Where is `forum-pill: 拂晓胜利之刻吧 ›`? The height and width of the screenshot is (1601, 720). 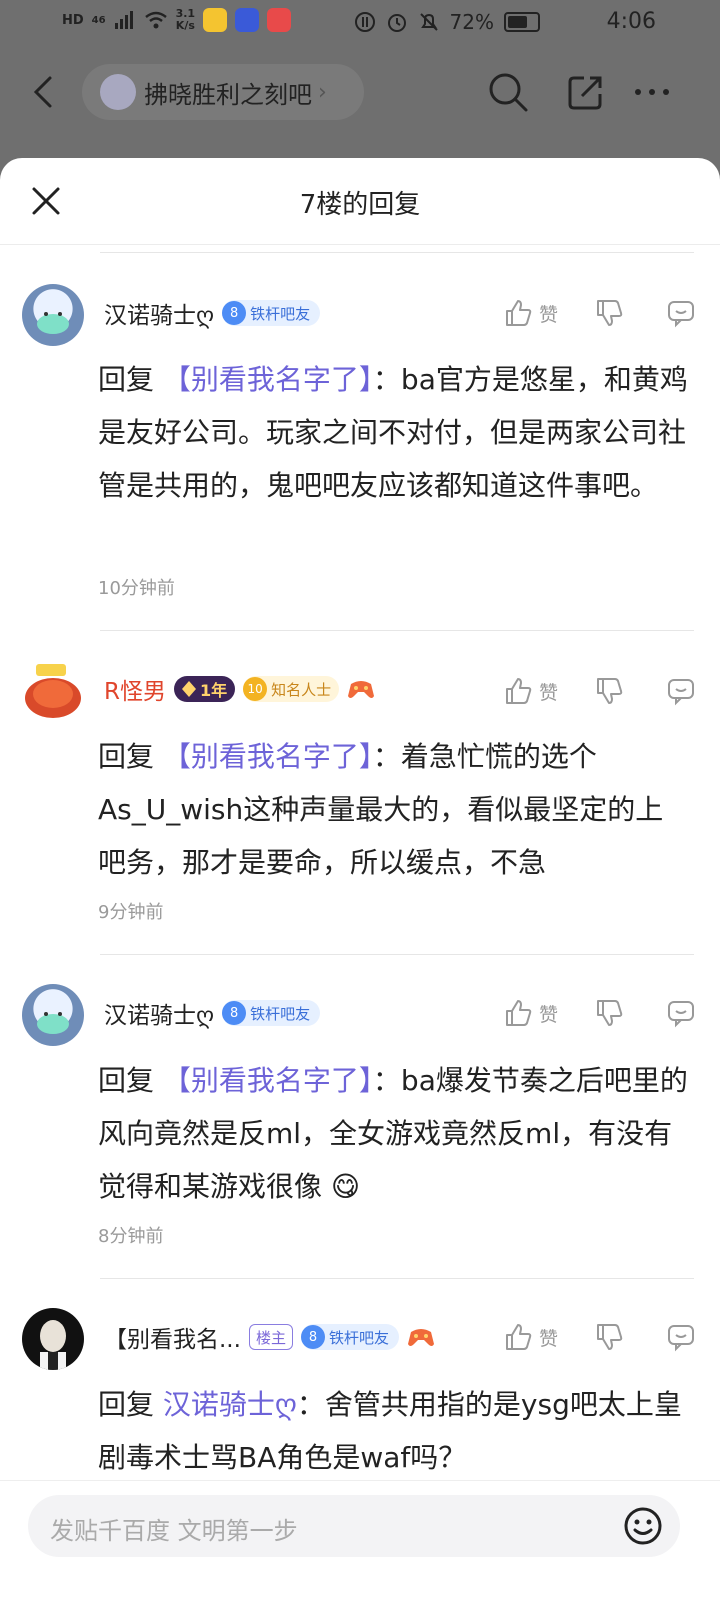 forum-pill: 拂晓胜利之刻吧 › is located at coordinates (223, 92).